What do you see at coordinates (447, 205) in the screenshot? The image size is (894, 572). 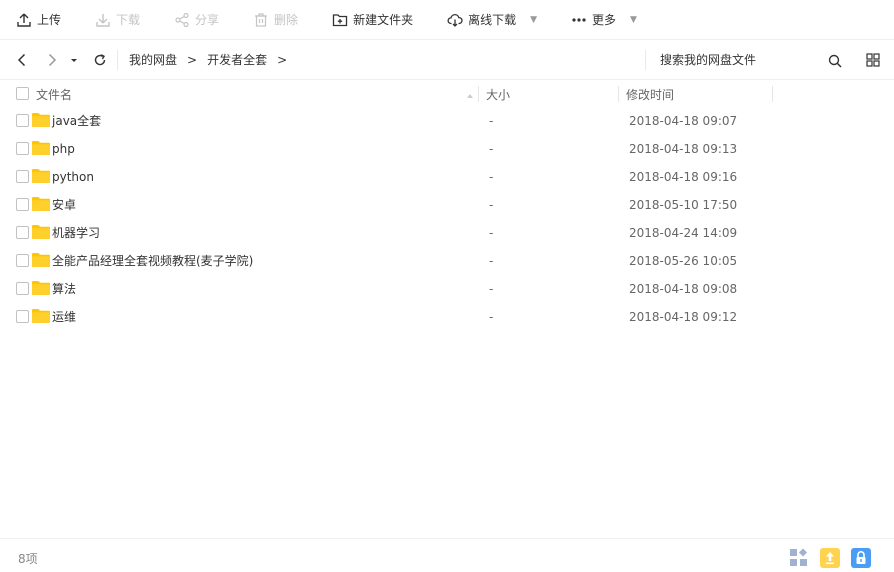 I see `table-row: 安卓 - 2018-05-10 17:50` at bounding box center [447, 205].